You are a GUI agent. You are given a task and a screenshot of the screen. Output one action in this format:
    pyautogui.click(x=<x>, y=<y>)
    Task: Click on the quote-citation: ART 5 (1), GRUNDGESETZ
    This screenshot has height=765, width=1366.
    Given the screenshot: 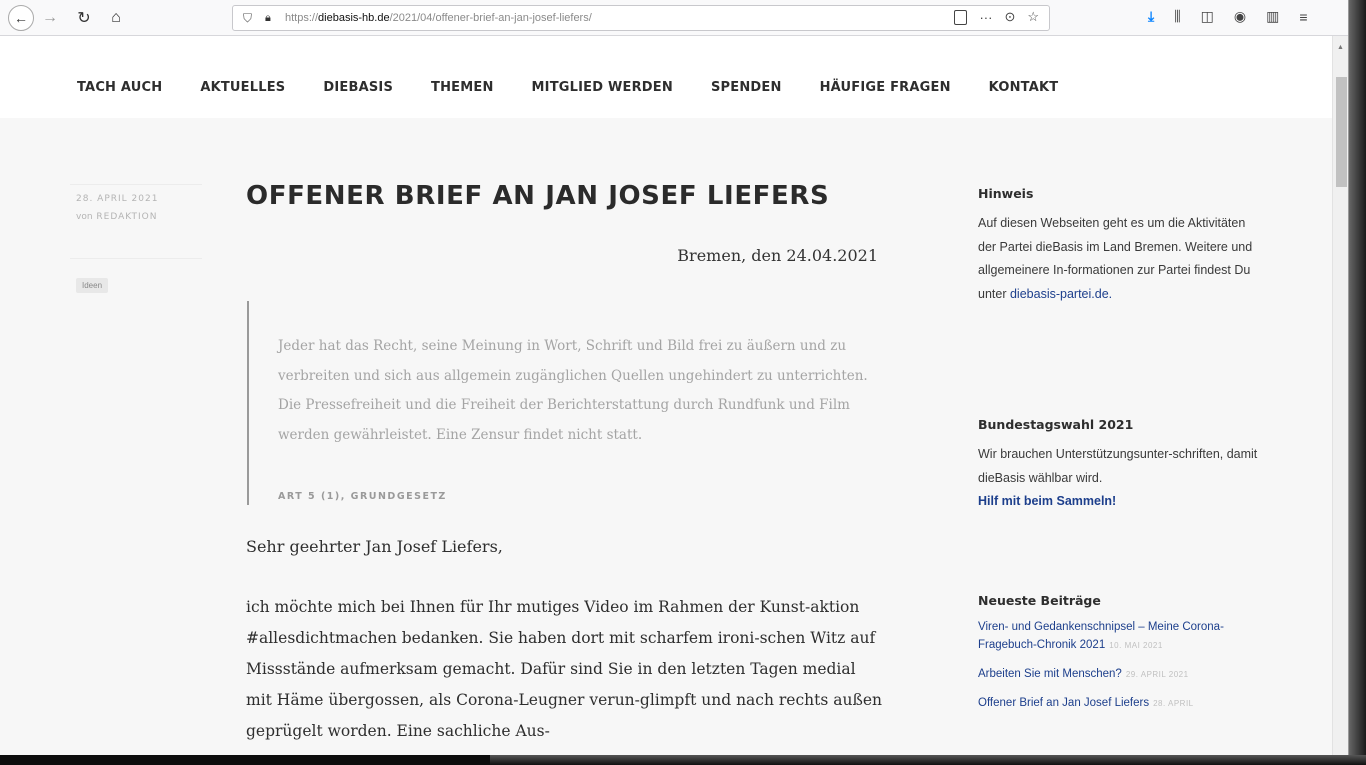 What is the action you would take?
    pyautogui.click(x=362, y=496)
    